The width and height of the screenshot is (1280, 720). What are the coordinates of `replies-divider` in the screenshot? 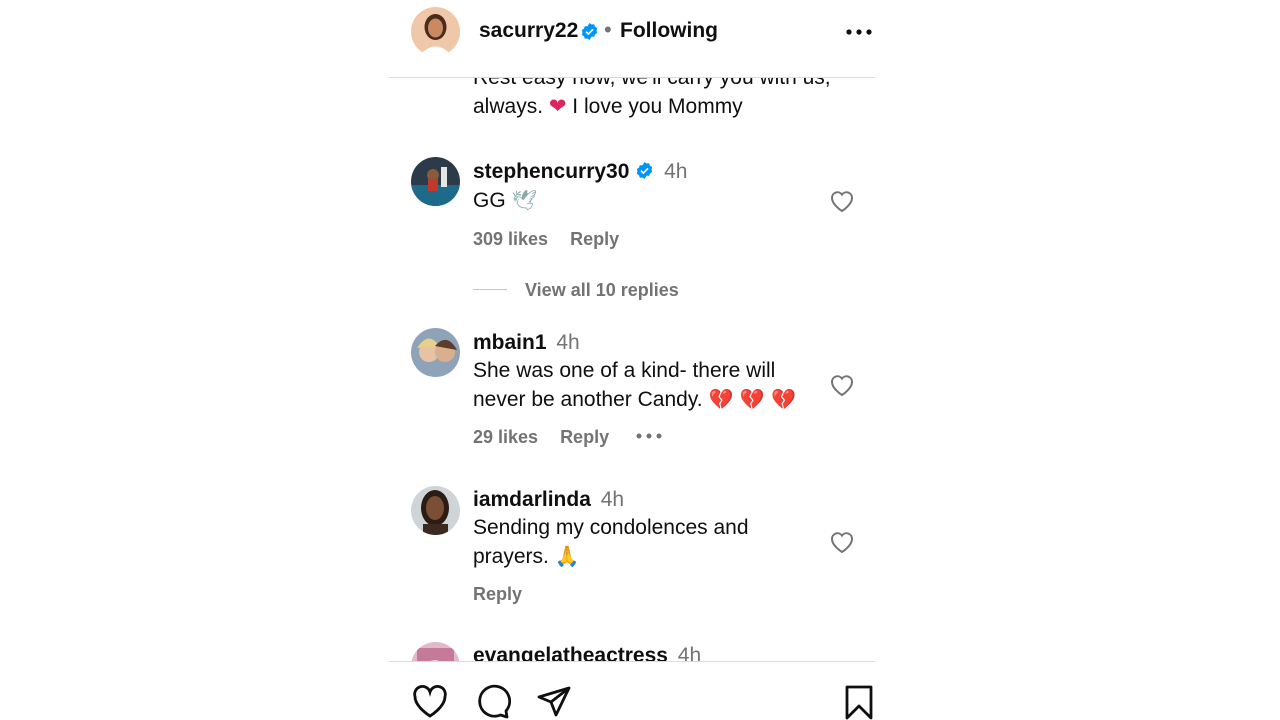 It's located at (490, 289).